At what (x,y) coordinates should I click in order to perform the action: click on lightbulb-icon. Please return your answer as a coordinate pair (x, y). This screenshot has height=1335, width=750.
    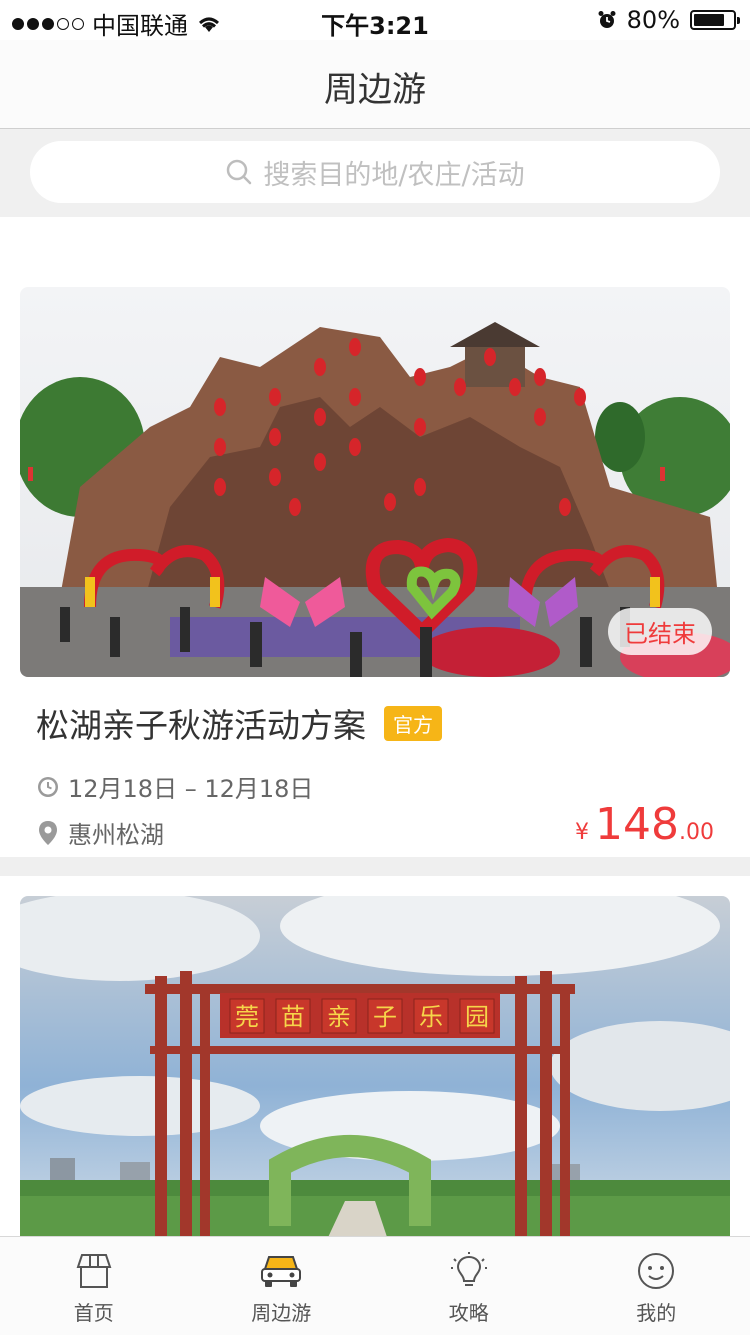
    Looking at the image, I should click on (469, 1271).